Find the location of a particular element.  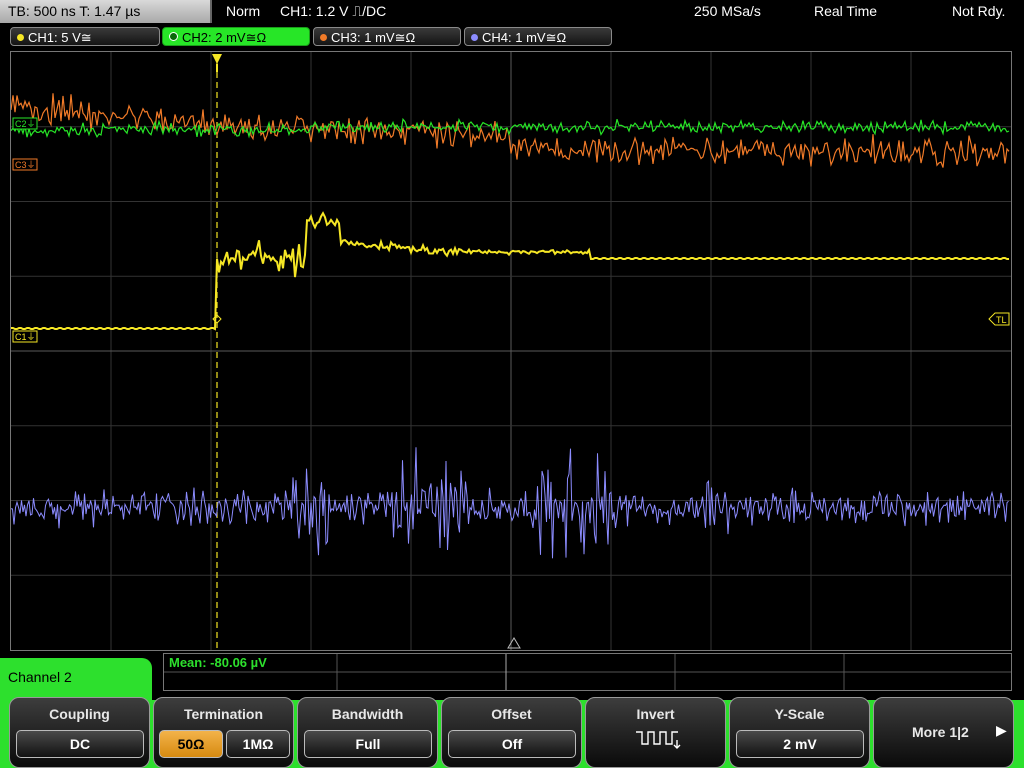

c3-marker: C3⏚ is located at coordinates (25, 164).